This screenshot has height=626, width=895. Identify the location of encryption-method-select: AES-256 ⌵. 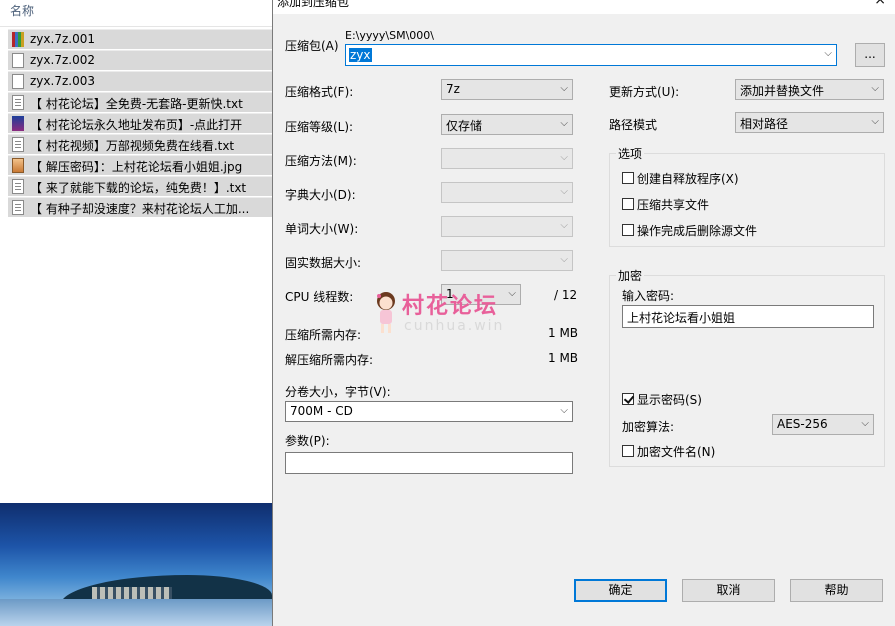
(823, 424).